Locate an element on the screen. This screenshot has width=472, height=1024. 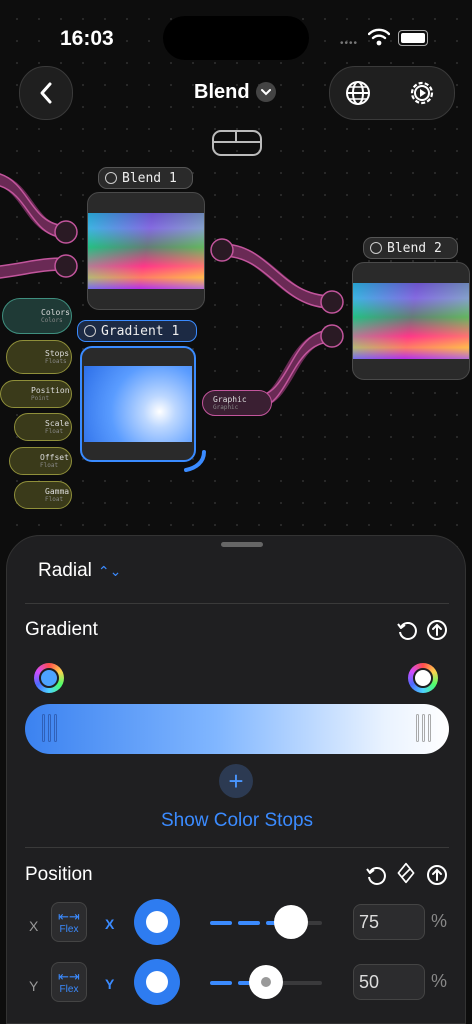
gear-play-button is located at coordinates (422, 93).